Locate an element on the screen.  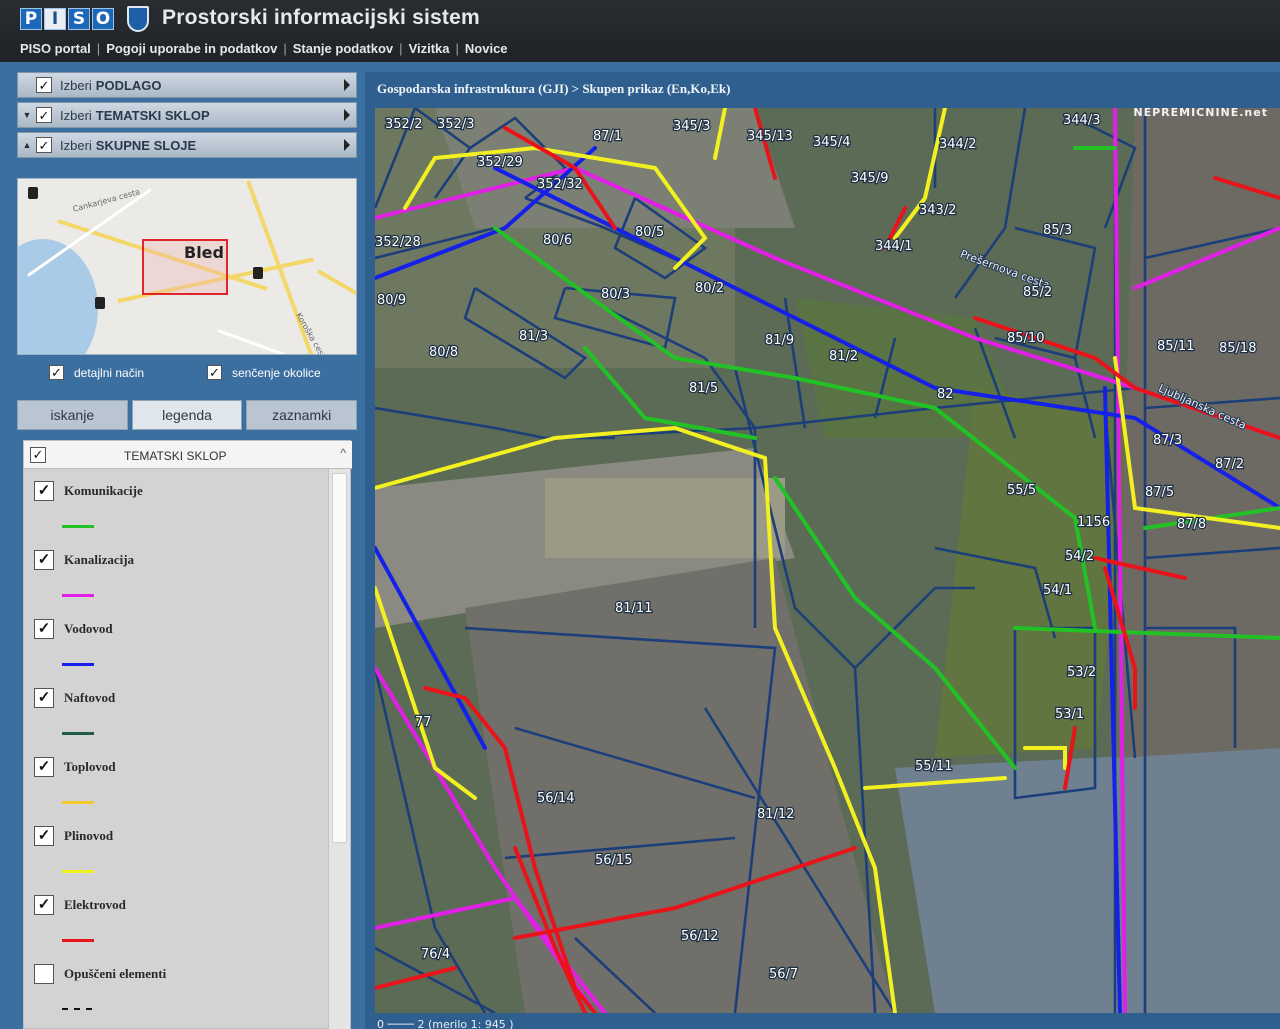
accordion-select-theme: ▼ ✓ Izberi TEMATSKI SKLOP is located at coordinates (187, 115).